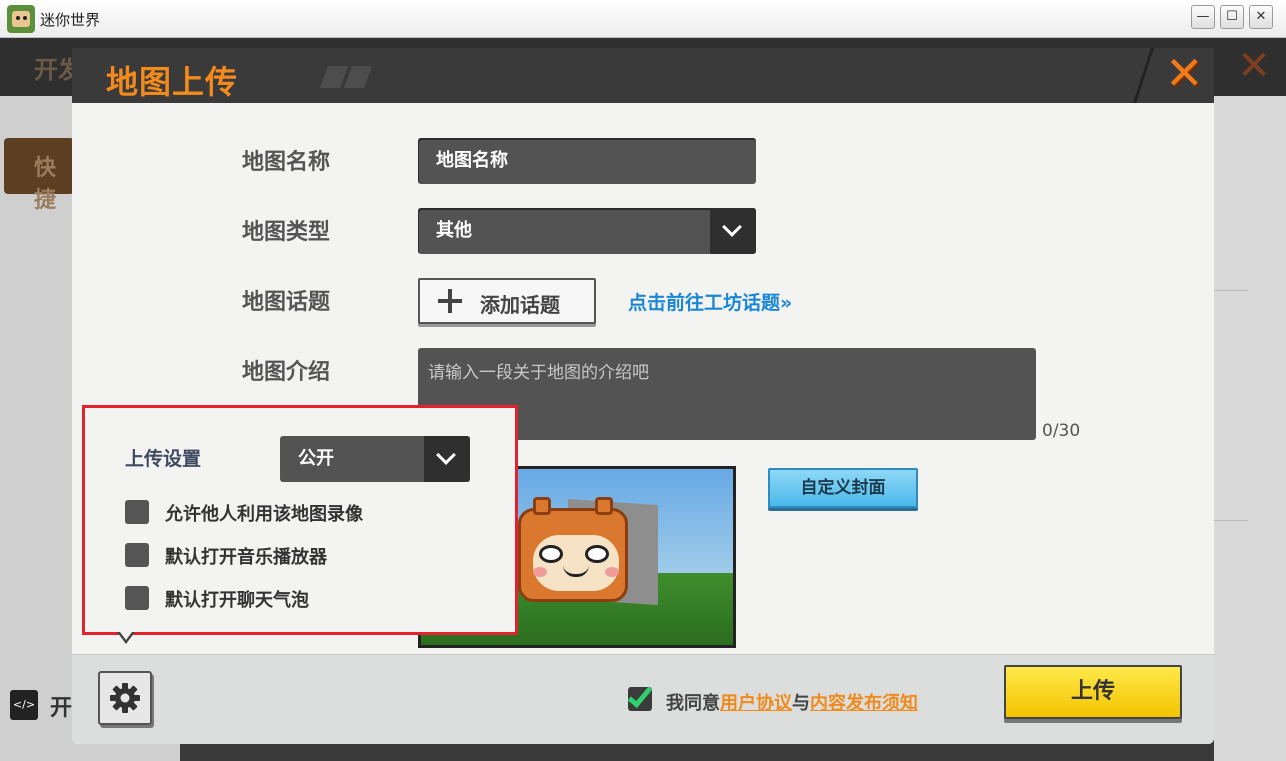 The height and width of the screenshot is (761, 1286). I want to click on map-type-select: 其他, so click(587, 231).